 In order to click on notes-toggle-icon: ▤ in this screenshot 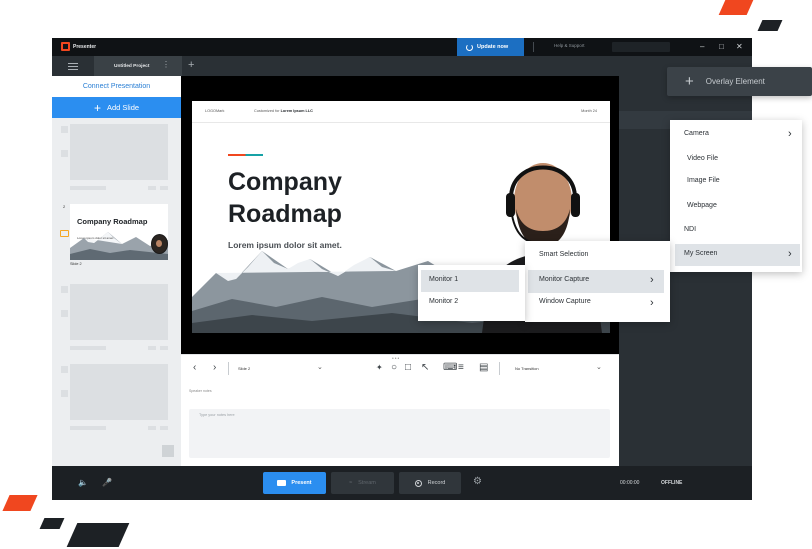, I will do `click(483, 368)`.